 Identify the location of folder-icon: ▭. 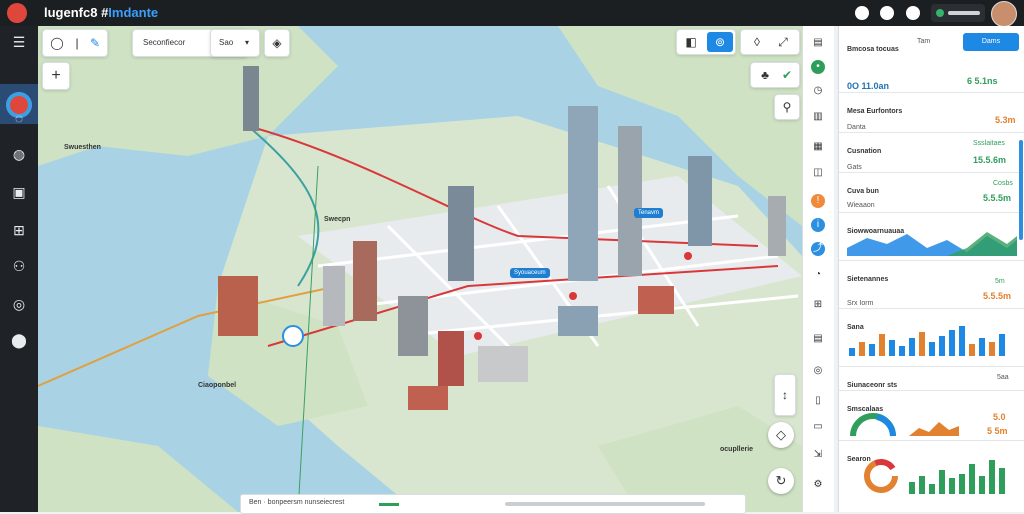
(818, 427).